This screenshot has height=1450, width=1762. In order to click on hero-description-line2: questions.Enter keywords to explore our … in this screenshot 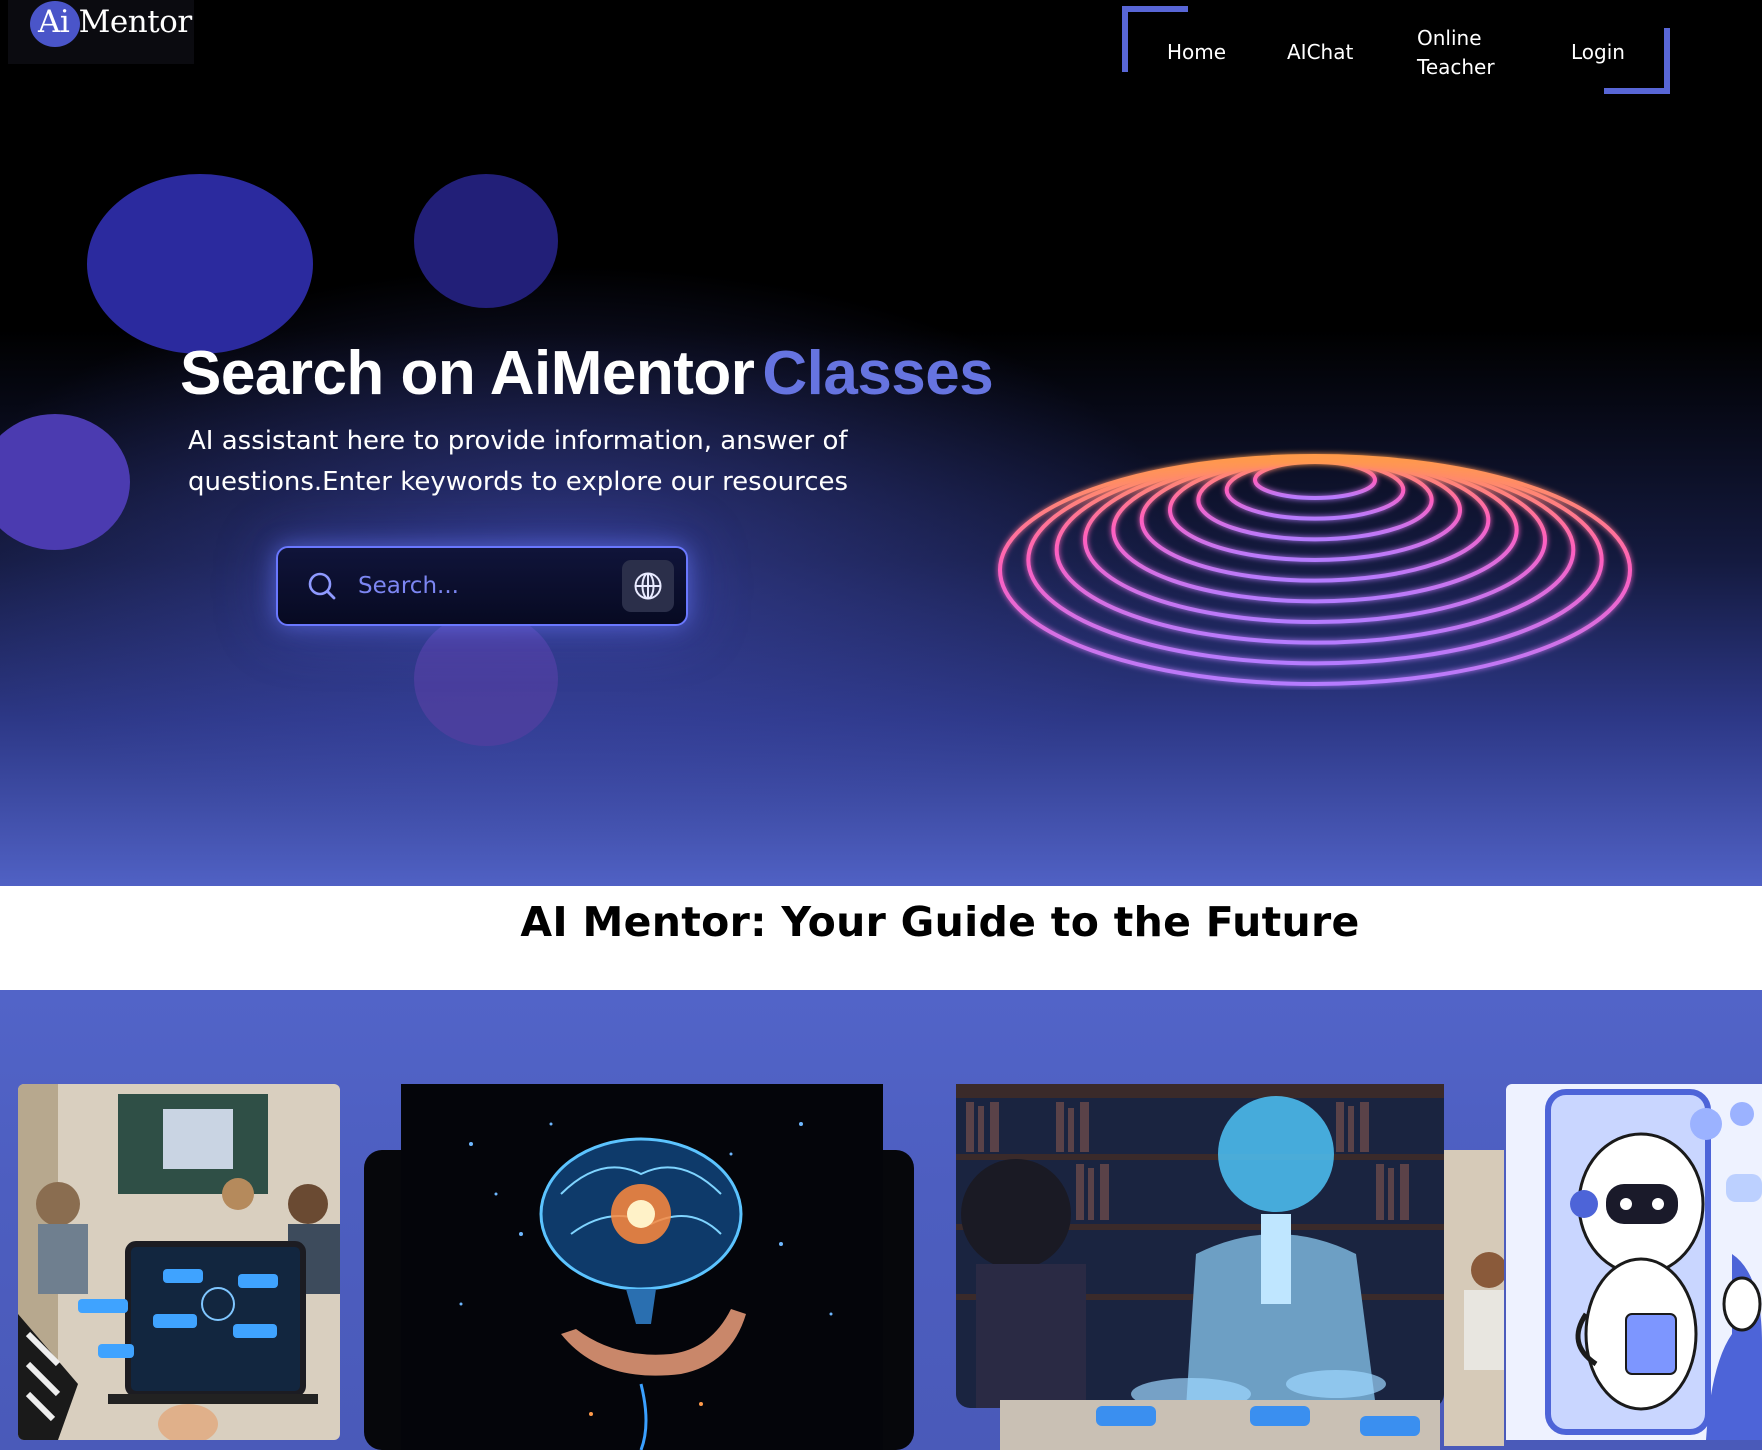, I will do `click(518, 482)`.